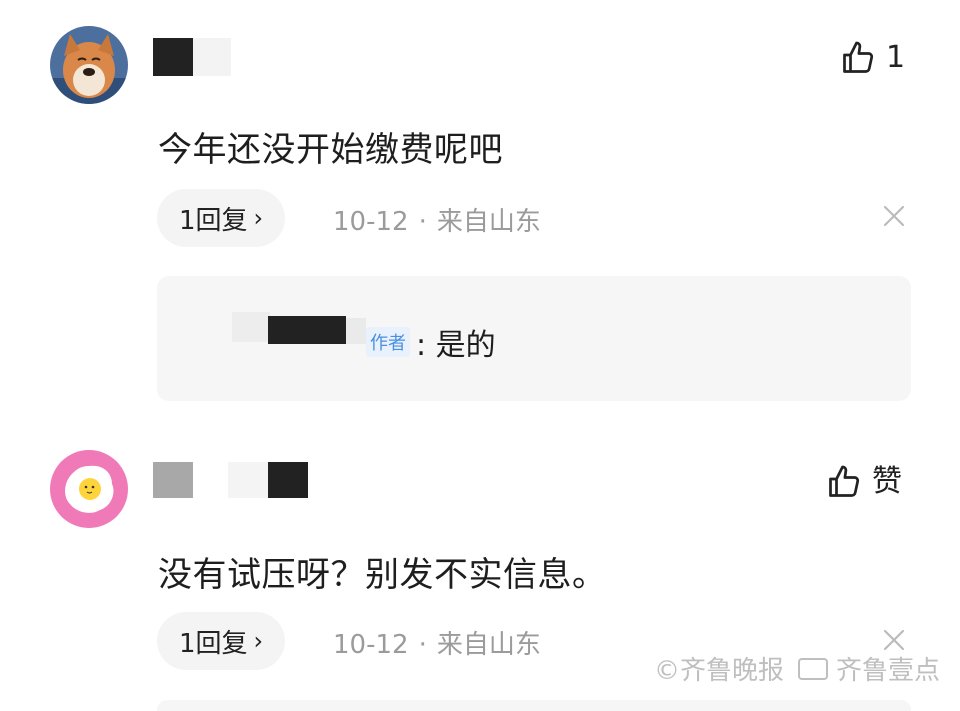 The height and width of the screenshot is (711, 960). I want to click on author-tag: 作者, so click(388, 342).